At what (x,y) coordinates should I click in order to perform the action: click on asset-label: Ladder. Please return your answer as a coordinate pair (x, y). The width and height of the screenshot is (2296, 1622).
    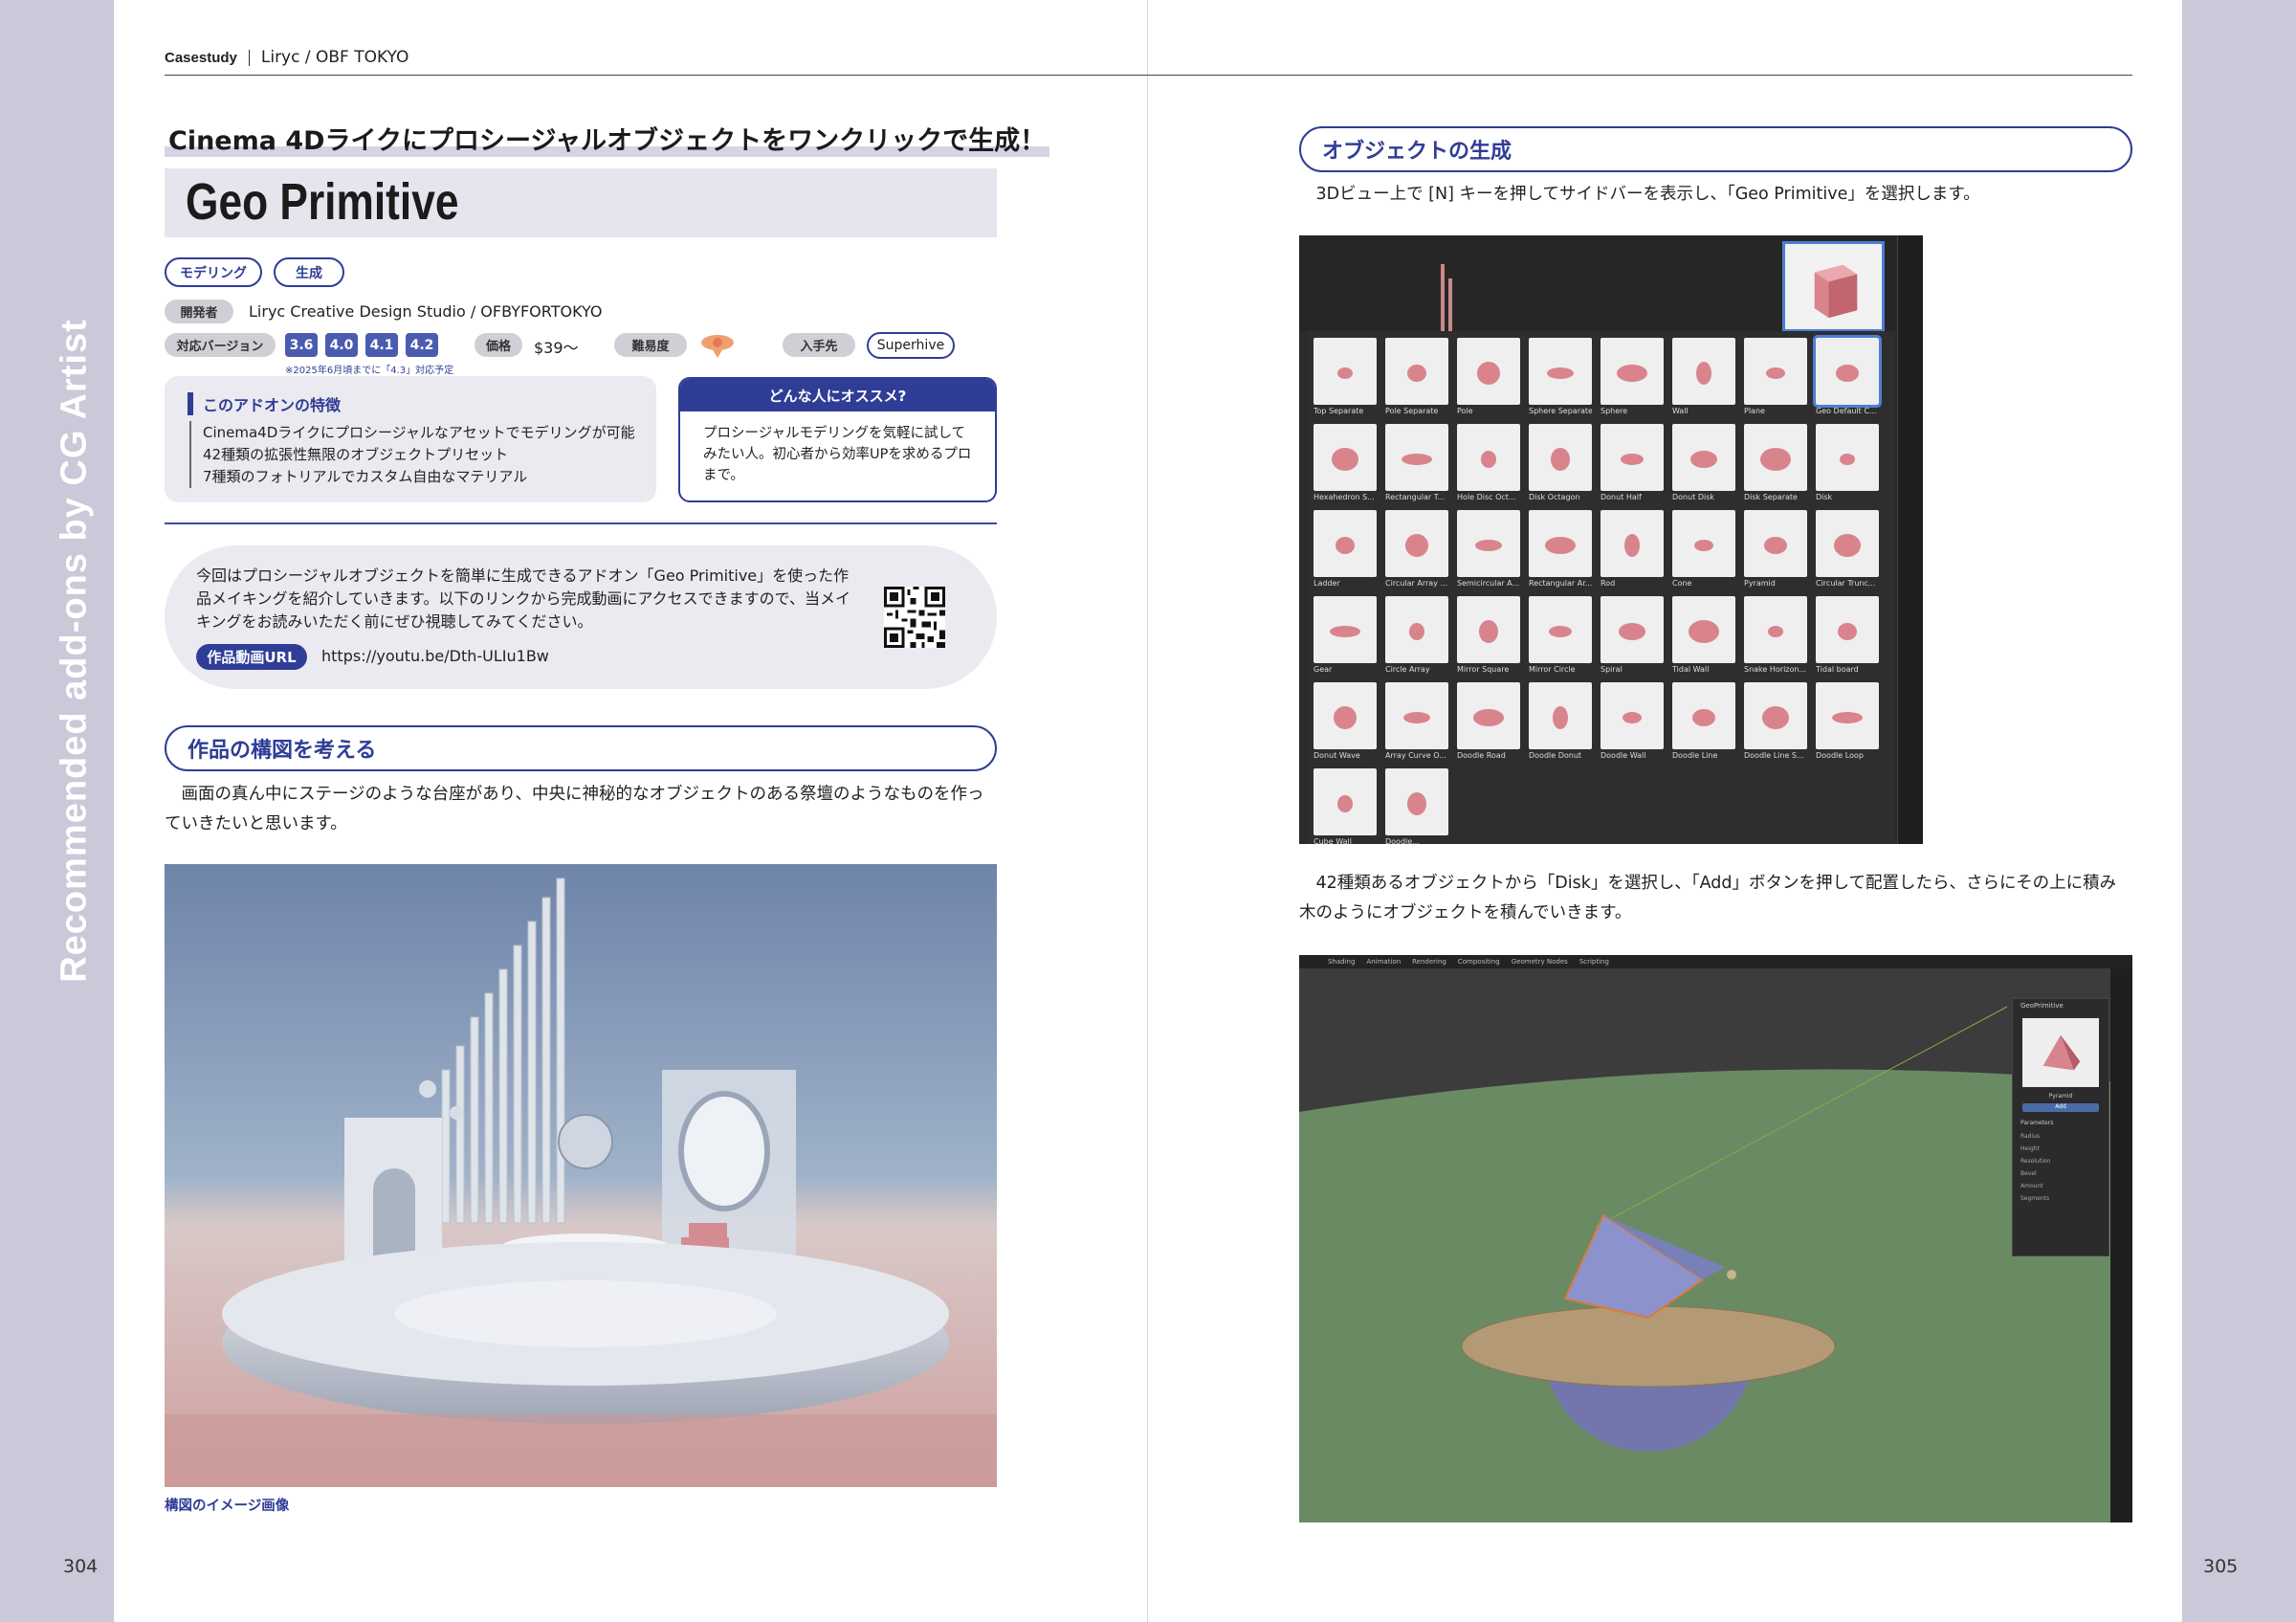
    Looking at the image, I should click on (1327, 583).